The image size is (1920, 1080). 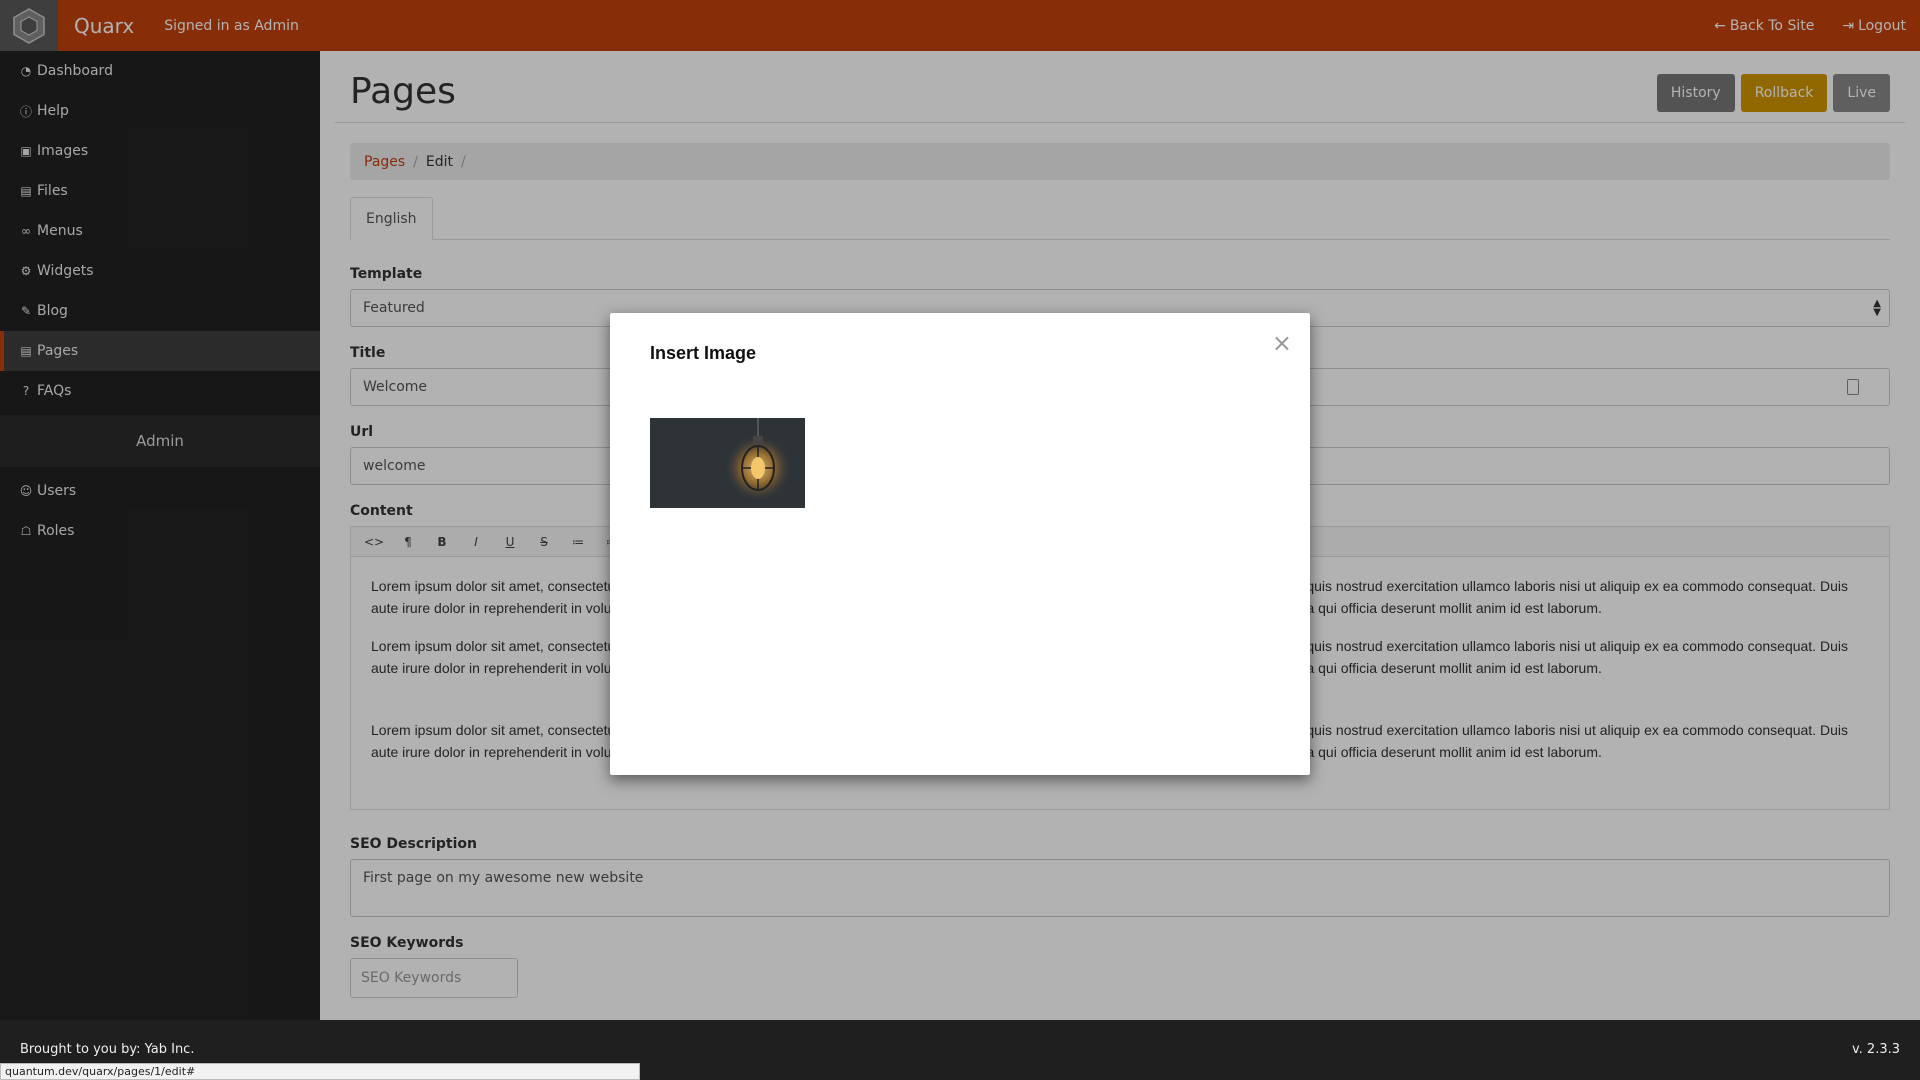 I want to click on browser-status-url: quantum.dev/quarx/pages/1/edit#, so click(x=320, y=1071).